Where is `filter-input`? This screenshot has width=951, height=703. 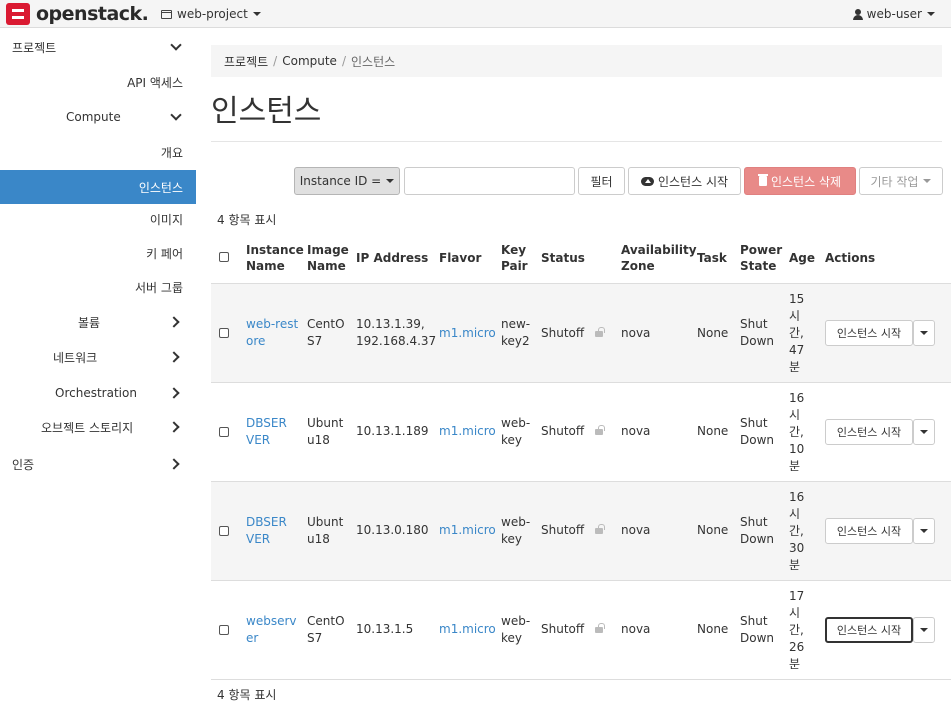 filter-input is located at coordinates (489, 181).